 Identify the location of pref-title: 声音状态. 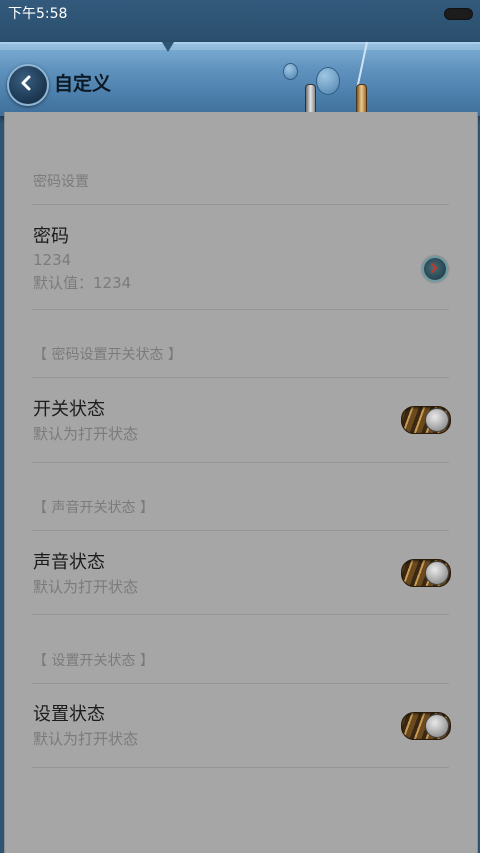
(69, 562).